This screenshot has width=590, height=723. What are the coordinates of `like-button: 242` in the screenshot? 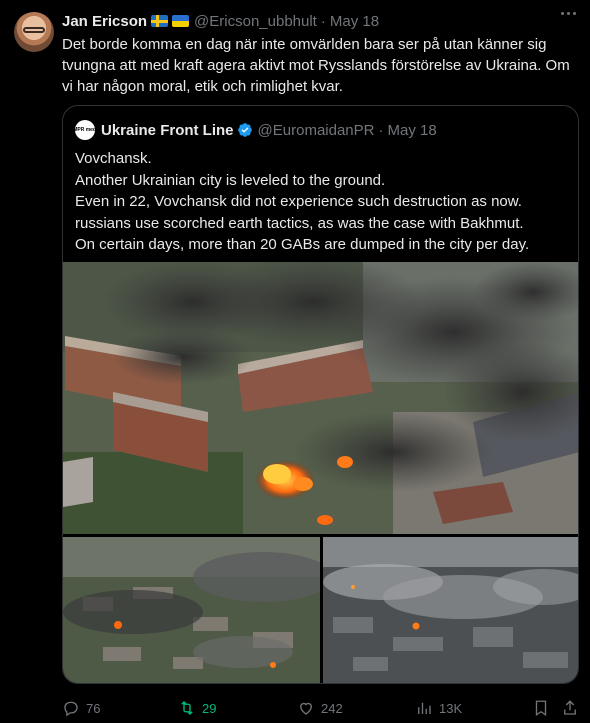 It's located at (320, 708).